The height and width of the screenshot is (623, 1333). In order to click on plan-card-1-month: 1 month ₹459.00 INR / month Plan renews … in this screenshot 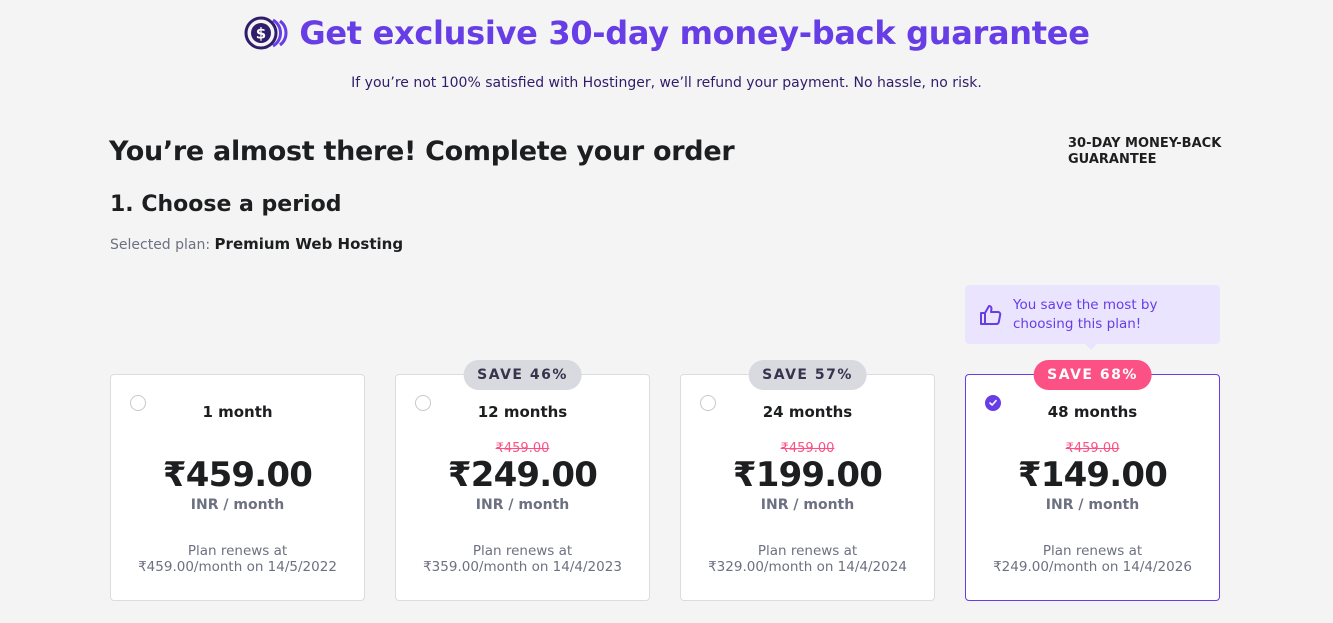, I will do `click(237, 487)`.